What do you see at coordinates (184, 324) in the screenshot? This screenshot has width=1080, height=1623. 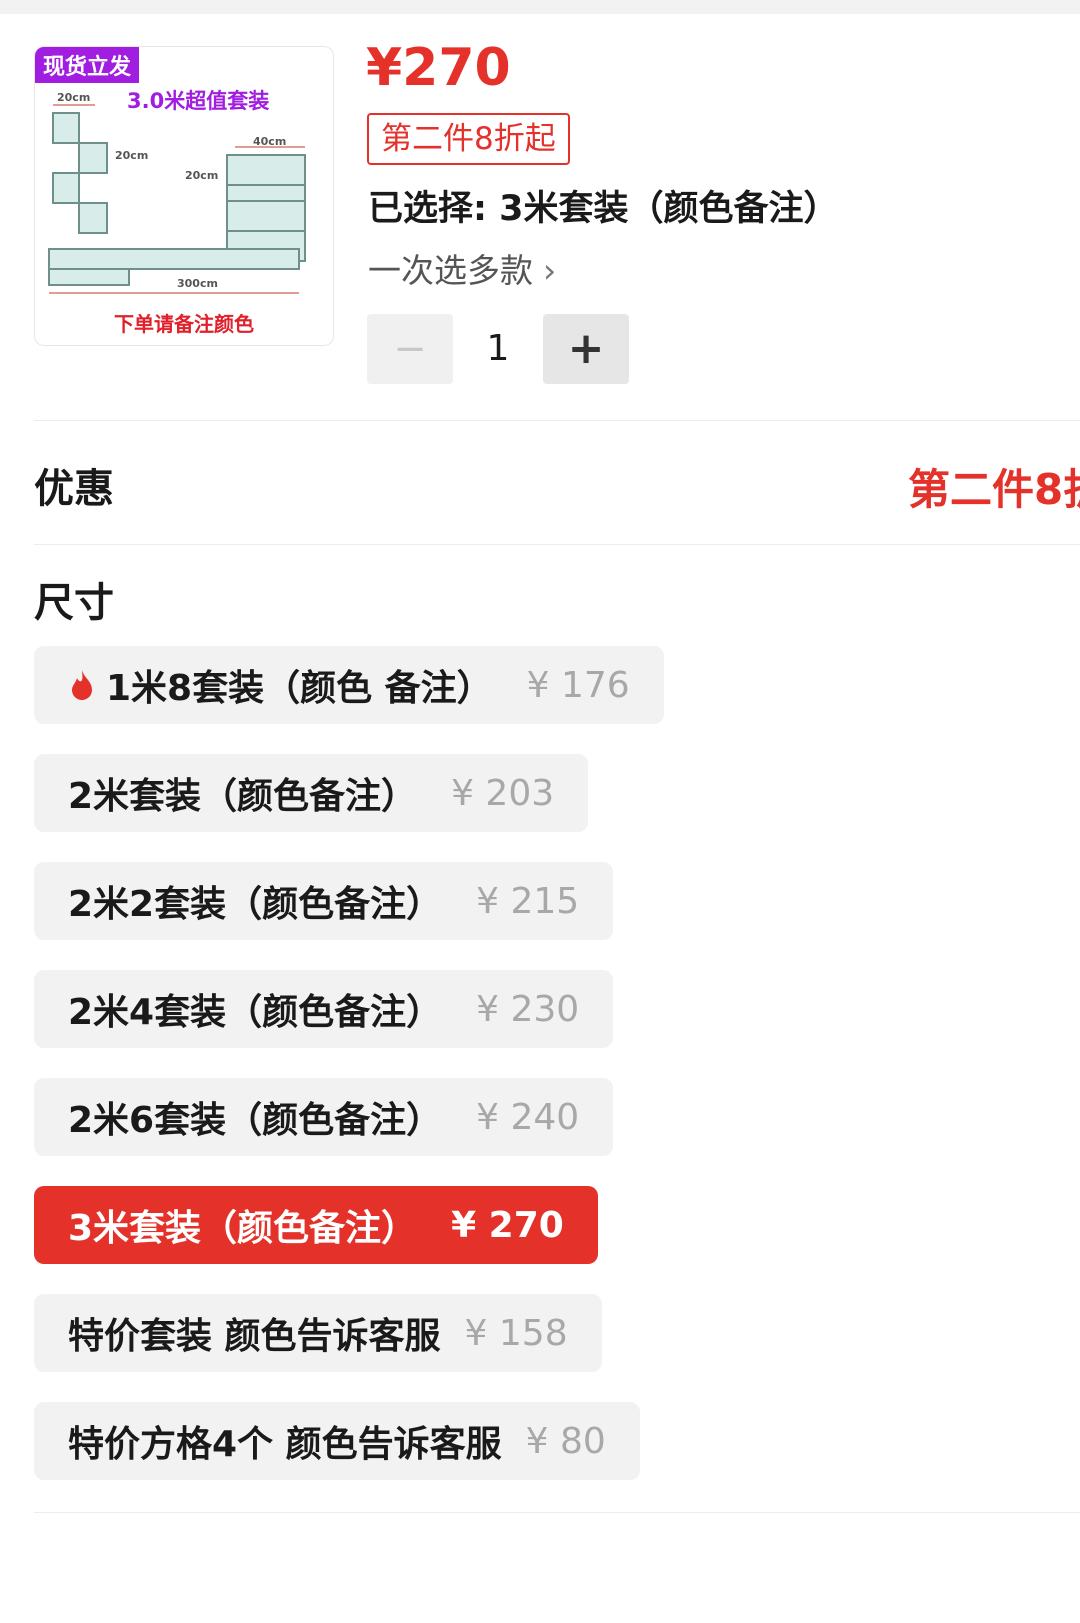 I see `image-footer: 下单请备注颜色` at bounding box center [184, 324].